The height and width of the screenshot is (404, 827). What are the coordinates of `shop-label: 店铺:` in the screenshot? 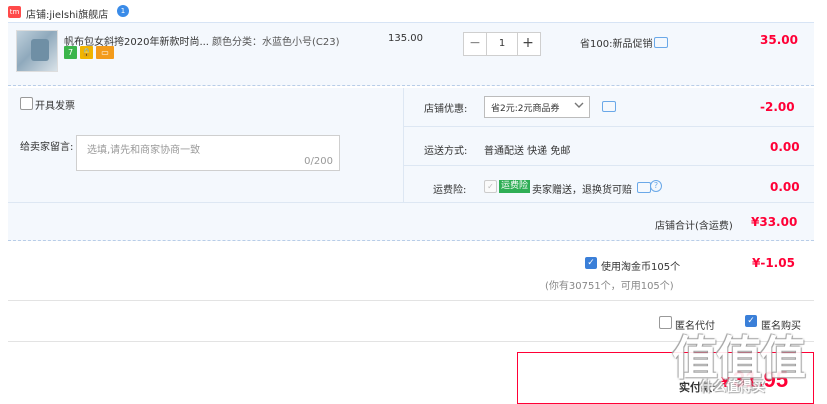 It's located at (38, 15).